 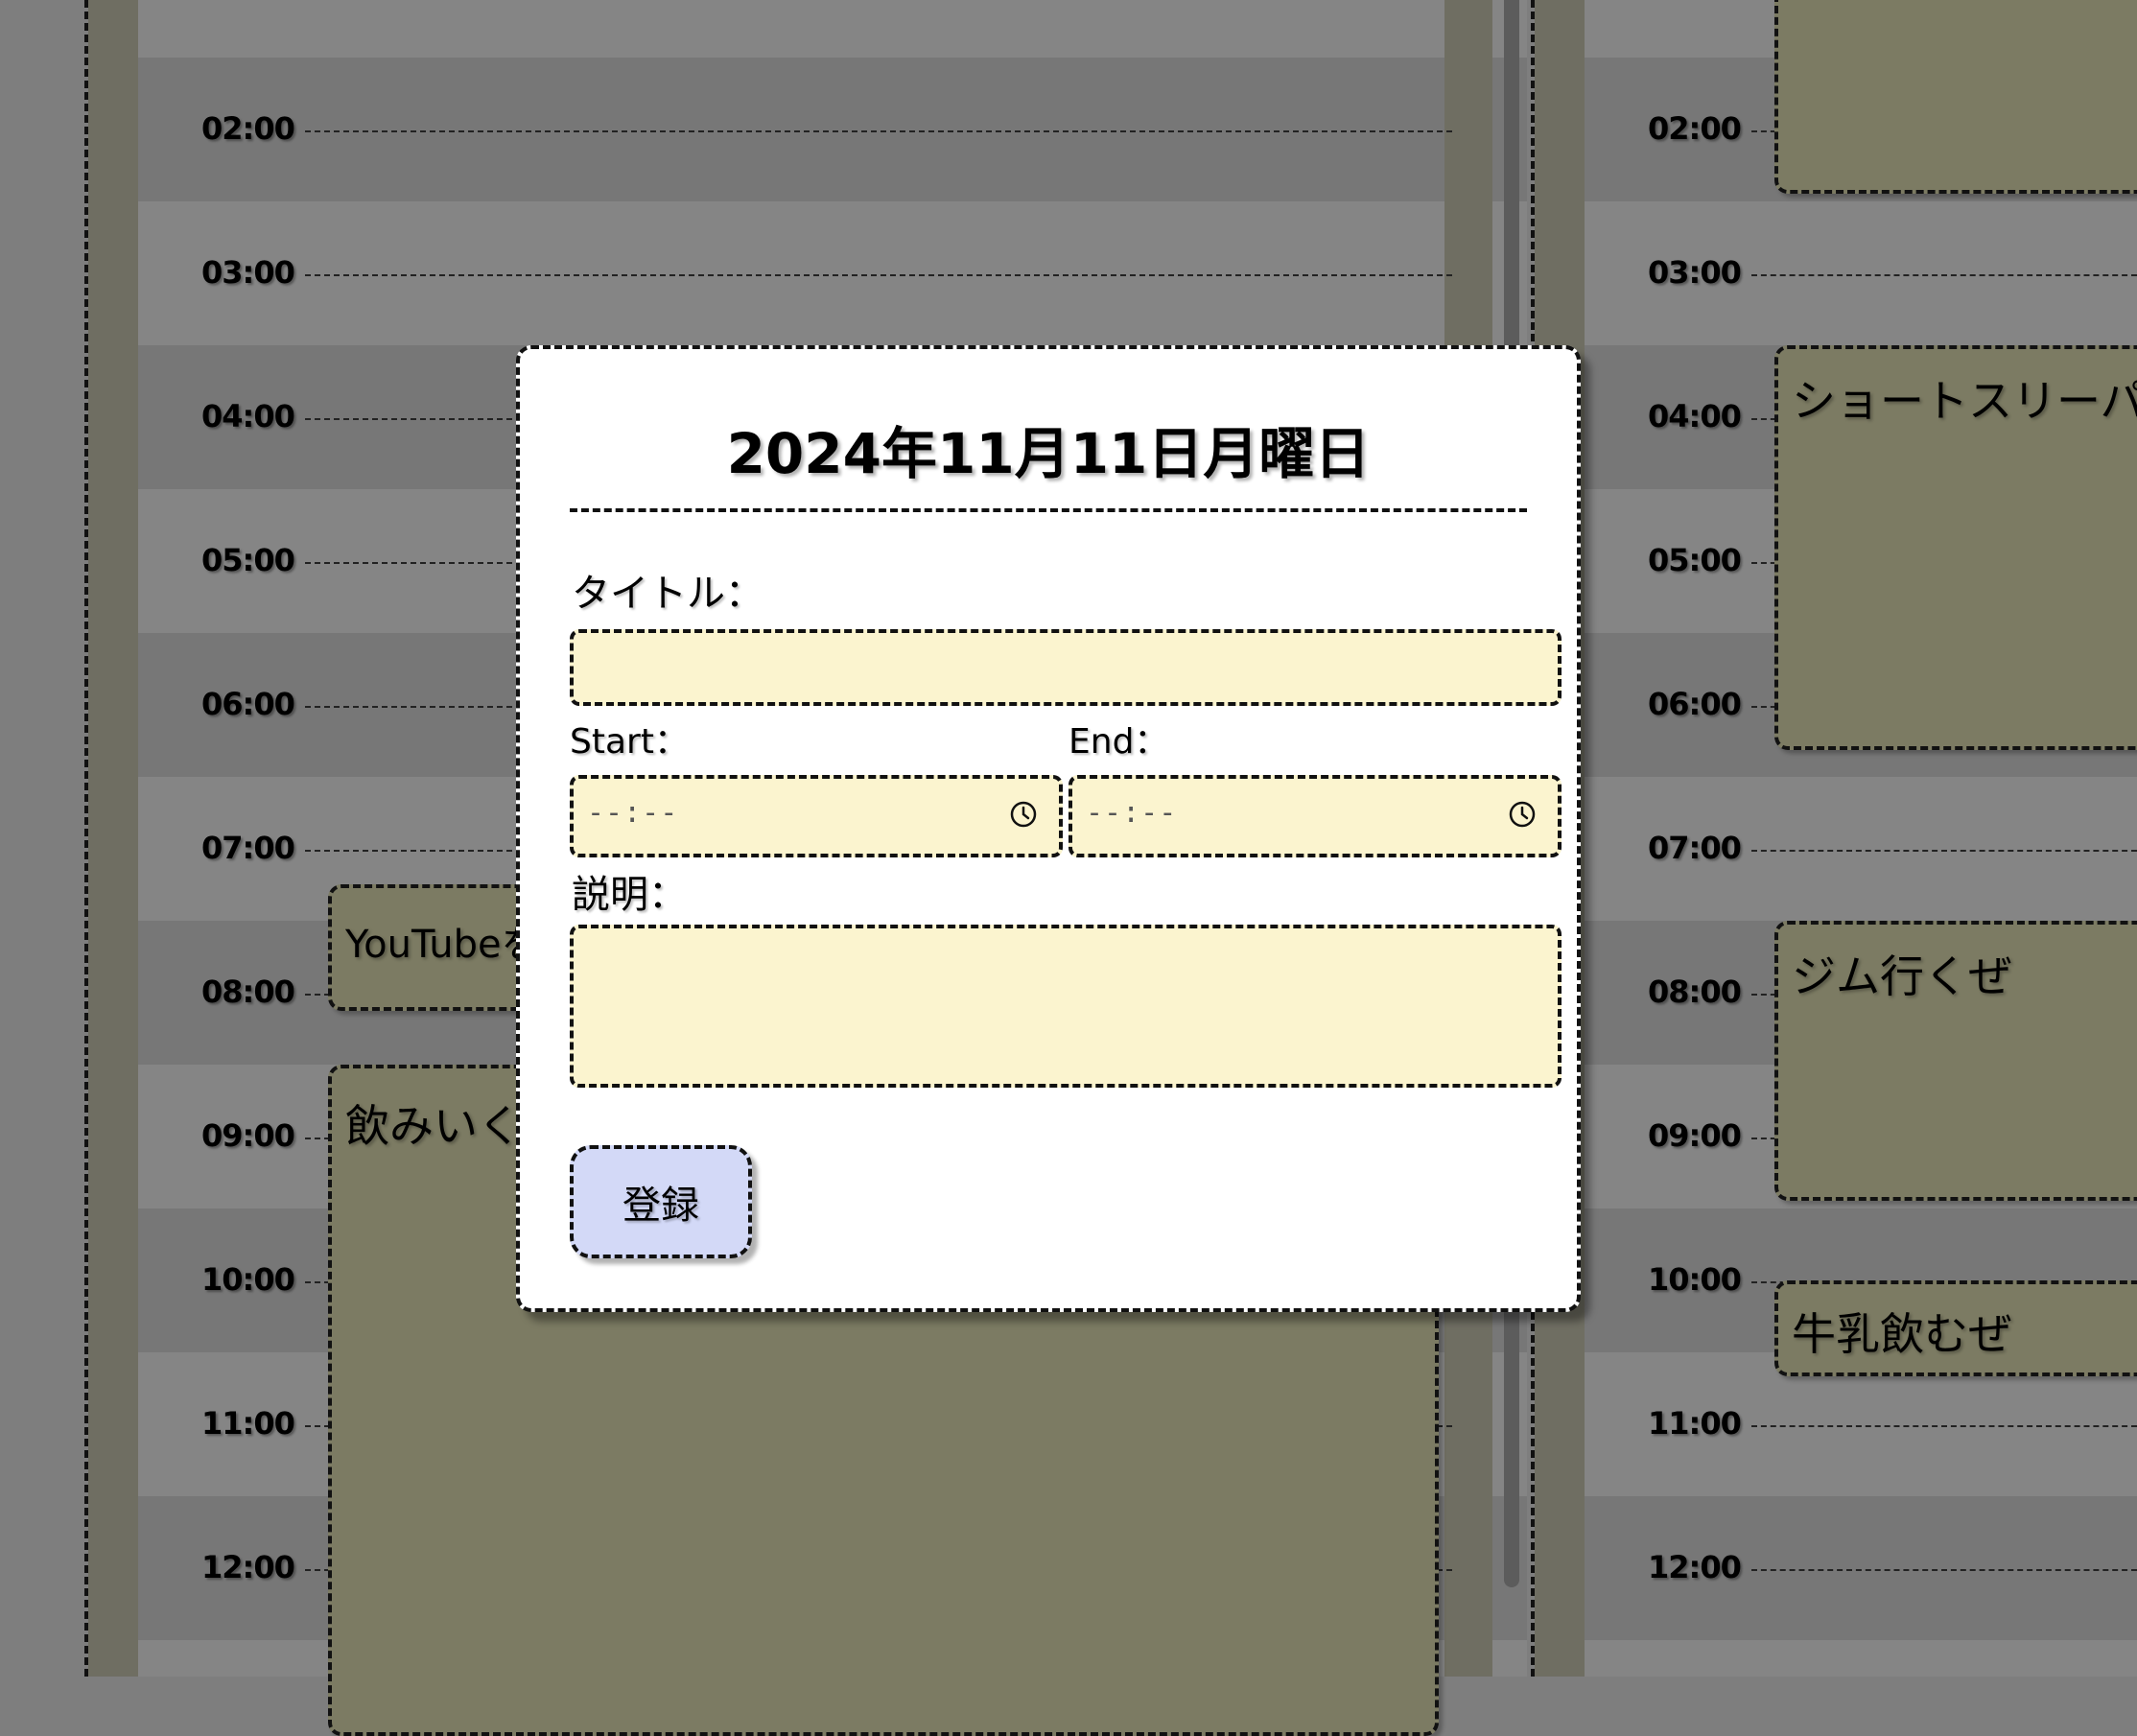 I want to click on title-label: タイトル：, so click(x=667, y=594).